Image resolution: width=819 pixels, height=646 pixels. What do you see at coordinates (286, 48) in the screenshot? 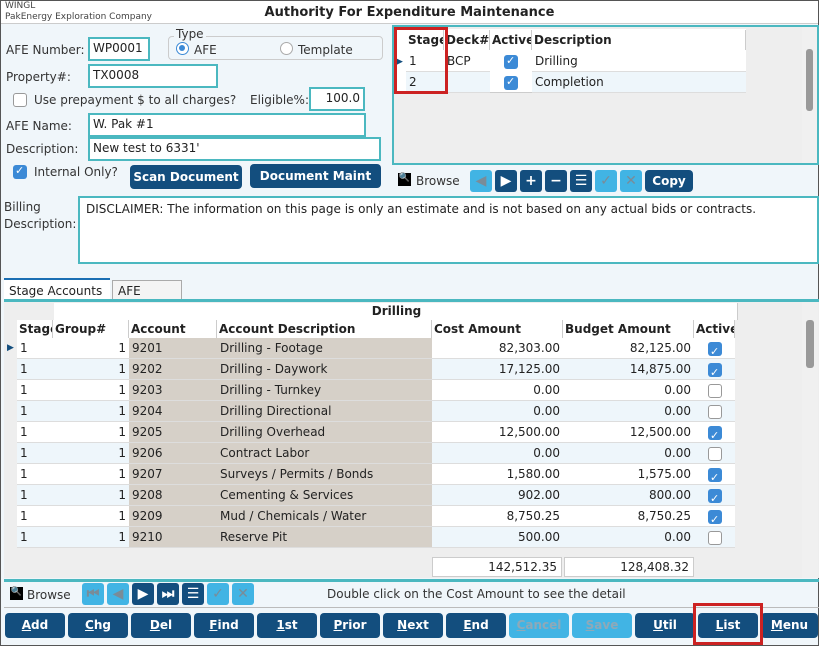
I see `radio-template` at bounding box center [286, 48].